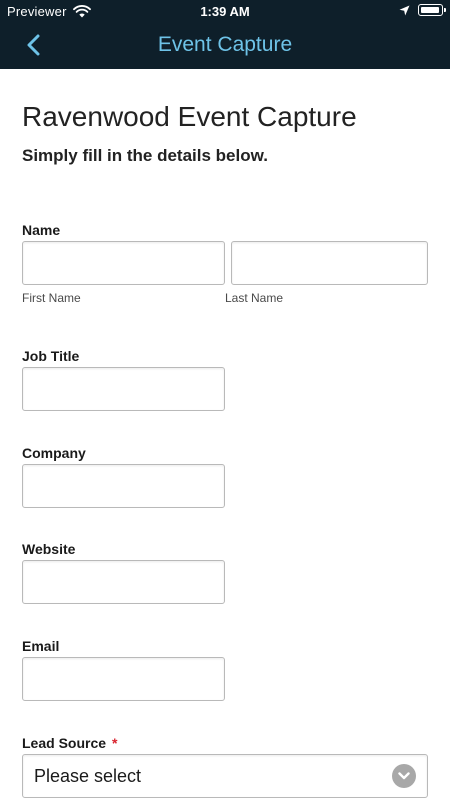  Describe the element at coordinates (145, 155) in the screenshot. I see `page-subtitle: Simply fill in the details below.` at that location.